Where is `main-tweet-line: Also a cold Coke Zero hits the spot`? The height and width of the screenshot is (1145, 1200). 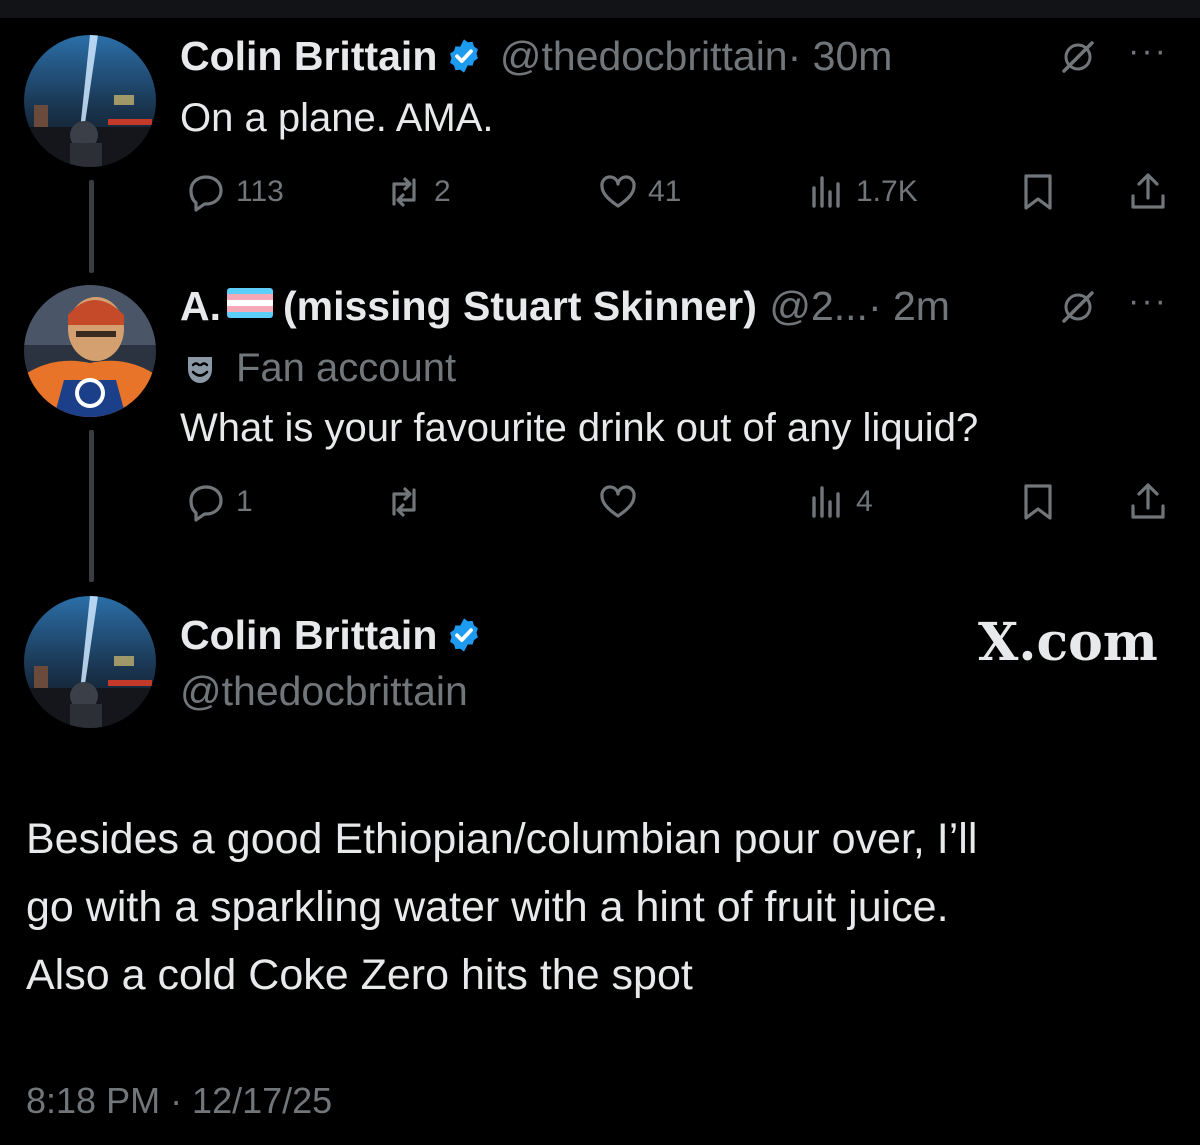 main-tweet-line: Also a cold Coke Zero hits the spot is located at coordinates (359, 975).